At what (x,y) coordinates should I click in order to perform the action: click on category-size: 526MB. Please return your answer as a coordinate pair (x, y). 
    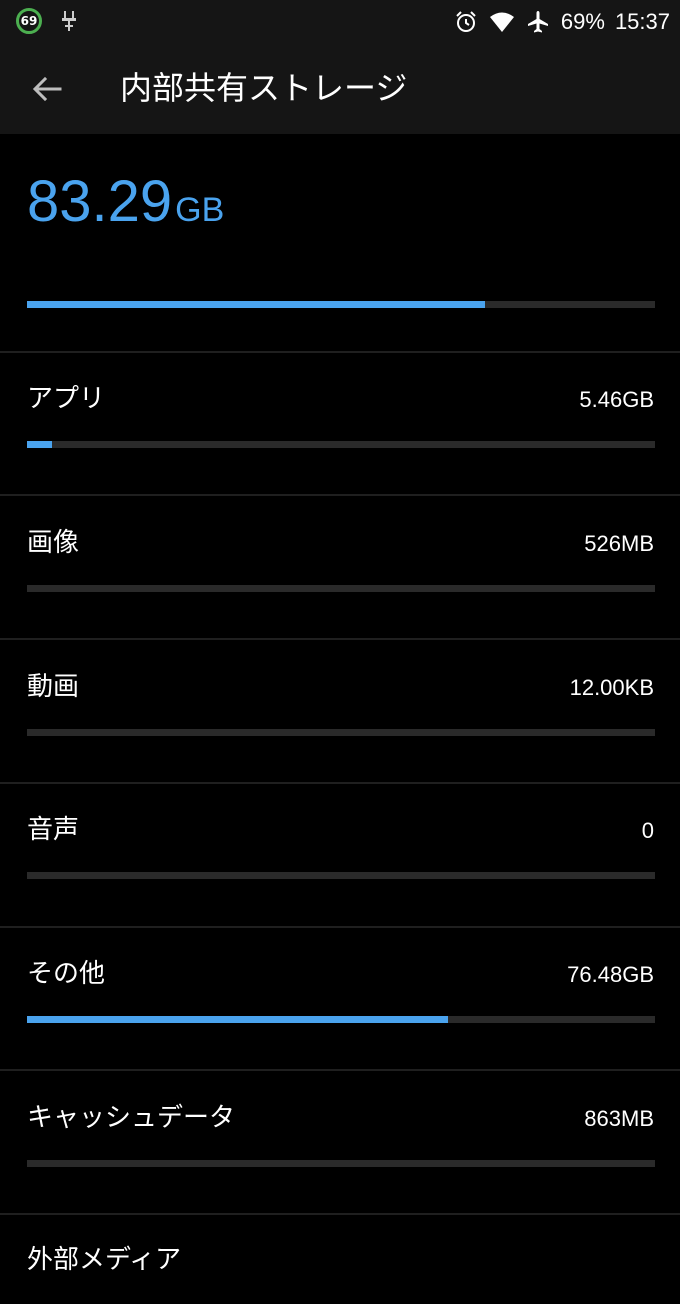
    Looking at the image, I should click on (619, 543).